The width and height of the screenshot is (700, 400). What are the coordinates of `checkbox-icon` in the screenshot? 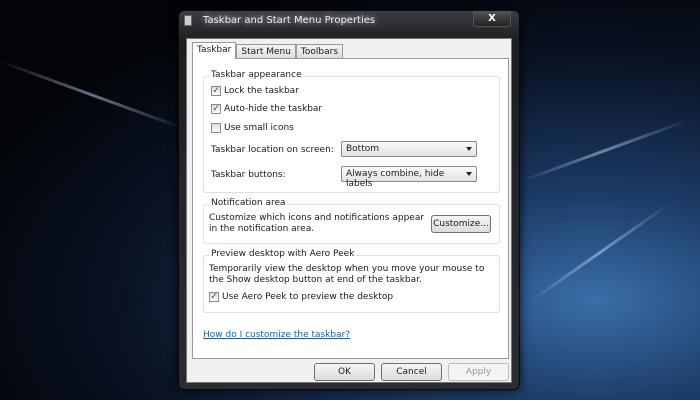 It's located at (216, 128).